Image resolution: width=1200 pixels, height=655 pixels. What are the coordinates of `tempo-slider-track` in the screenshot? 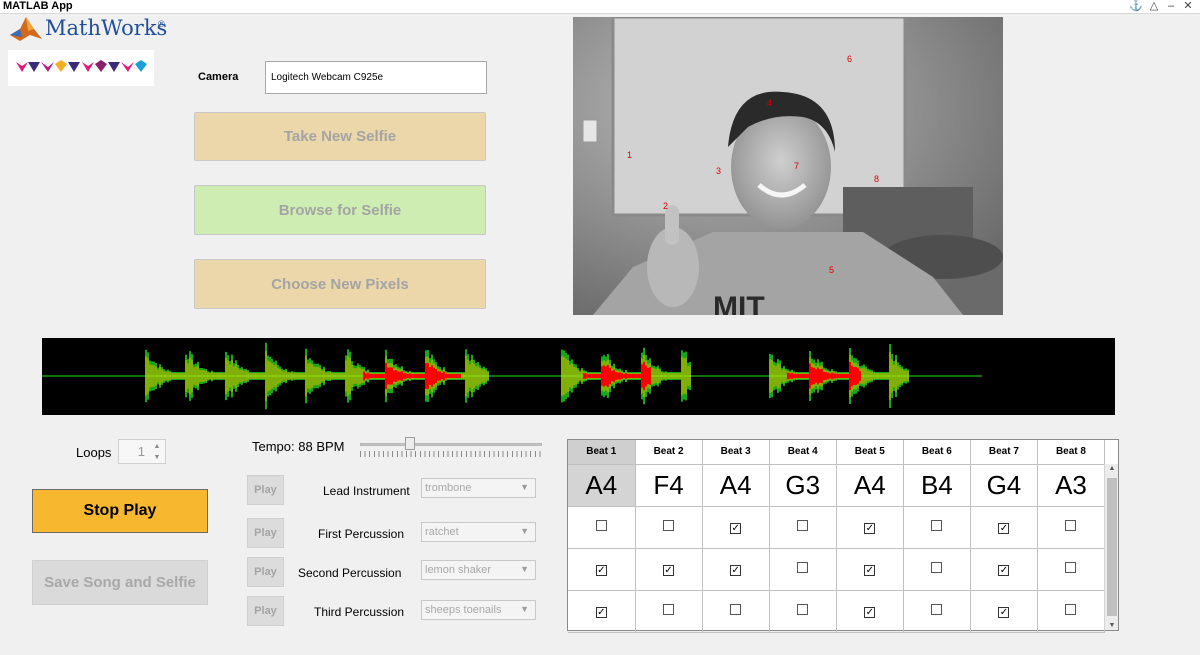 It's located at (451, 444).